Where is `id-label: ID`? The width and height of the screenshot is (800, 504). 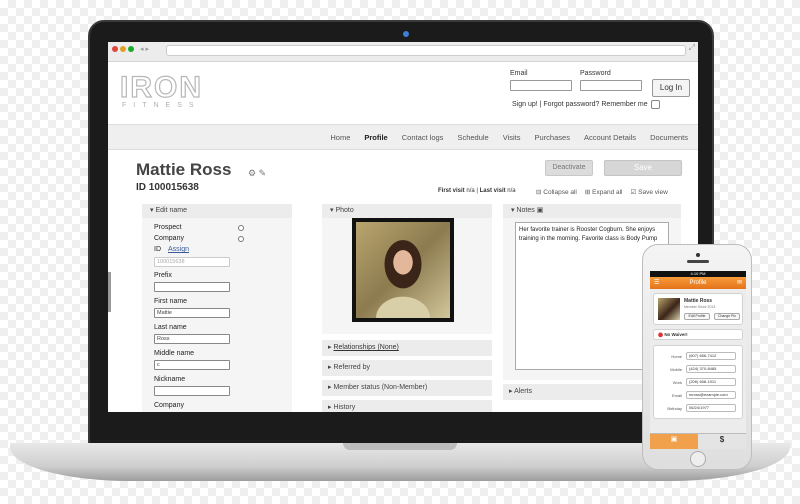
id-label: ID is located at coordinates (157, 249).